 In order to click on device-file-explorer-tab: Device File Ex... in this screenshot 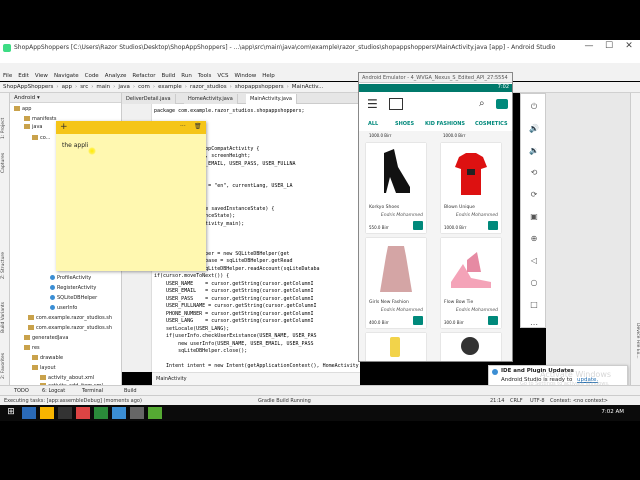, I will do `click(636, 351)`.